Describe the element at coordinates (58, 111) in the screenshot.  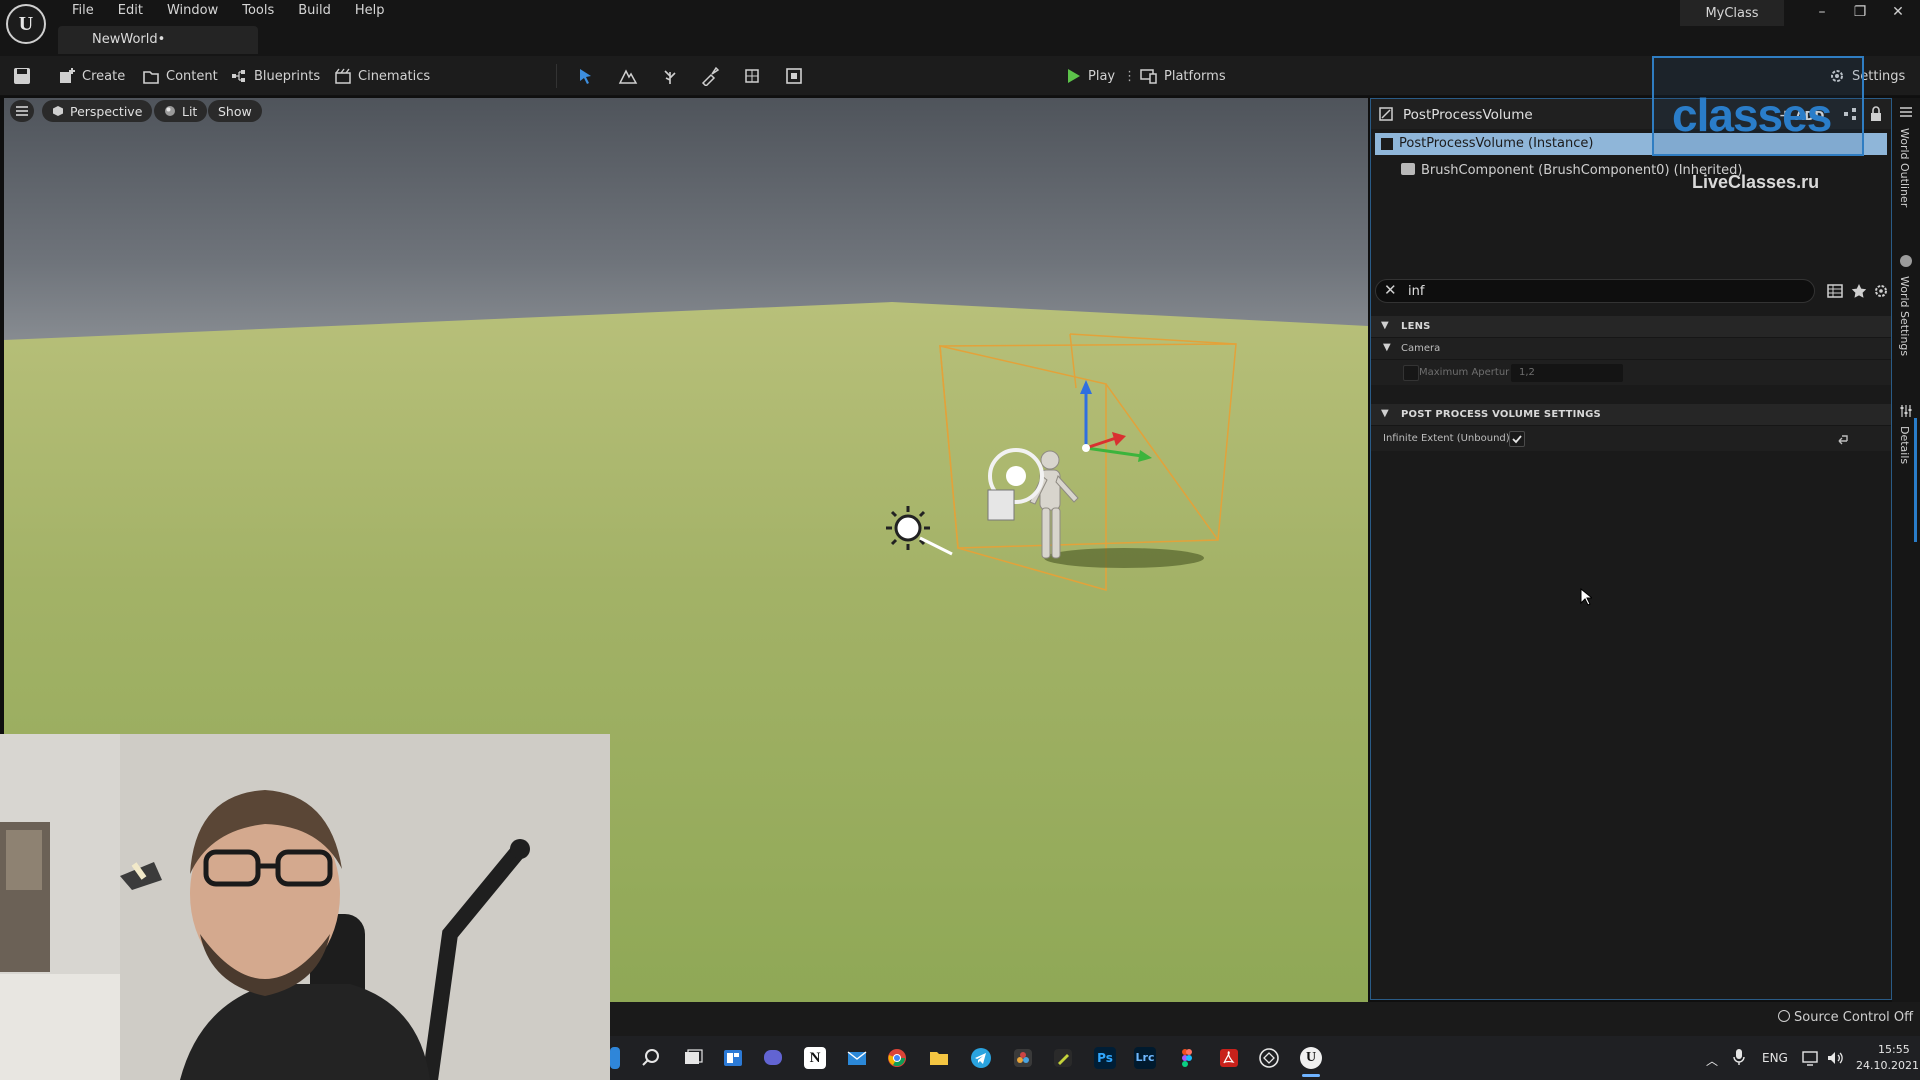
I see `cube-icon` at that location.